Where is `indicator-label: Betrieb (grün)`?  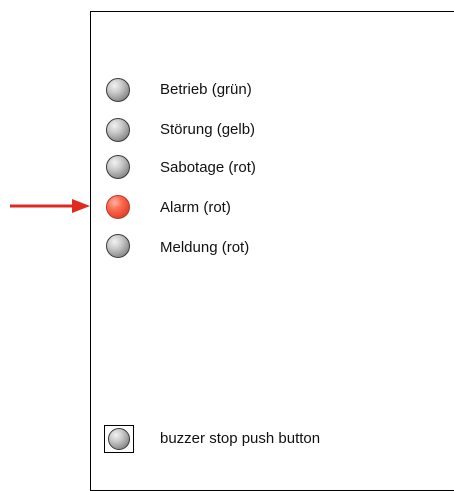 indicator-label: Betrieb (grün) is located at coordinates (206, 89).